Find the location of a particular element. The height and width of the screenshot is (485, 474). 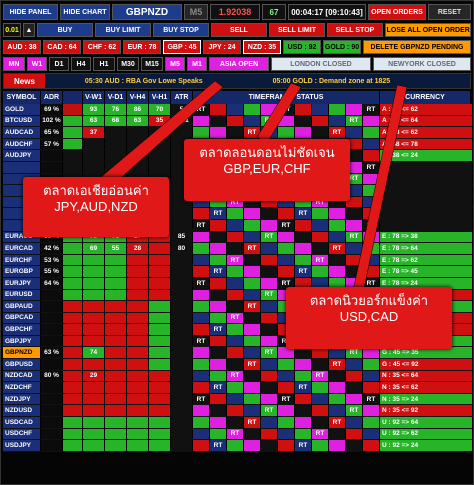

arrow-newyork is located at coordinates (380, 189).